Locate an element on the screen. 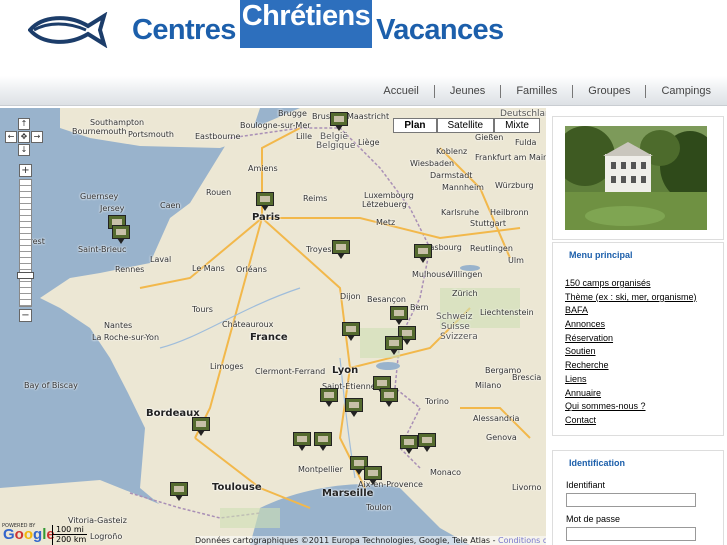 The width and height of the screenshot is (727, 545). pan-right-icon: → is located at coordinates (37, 137).